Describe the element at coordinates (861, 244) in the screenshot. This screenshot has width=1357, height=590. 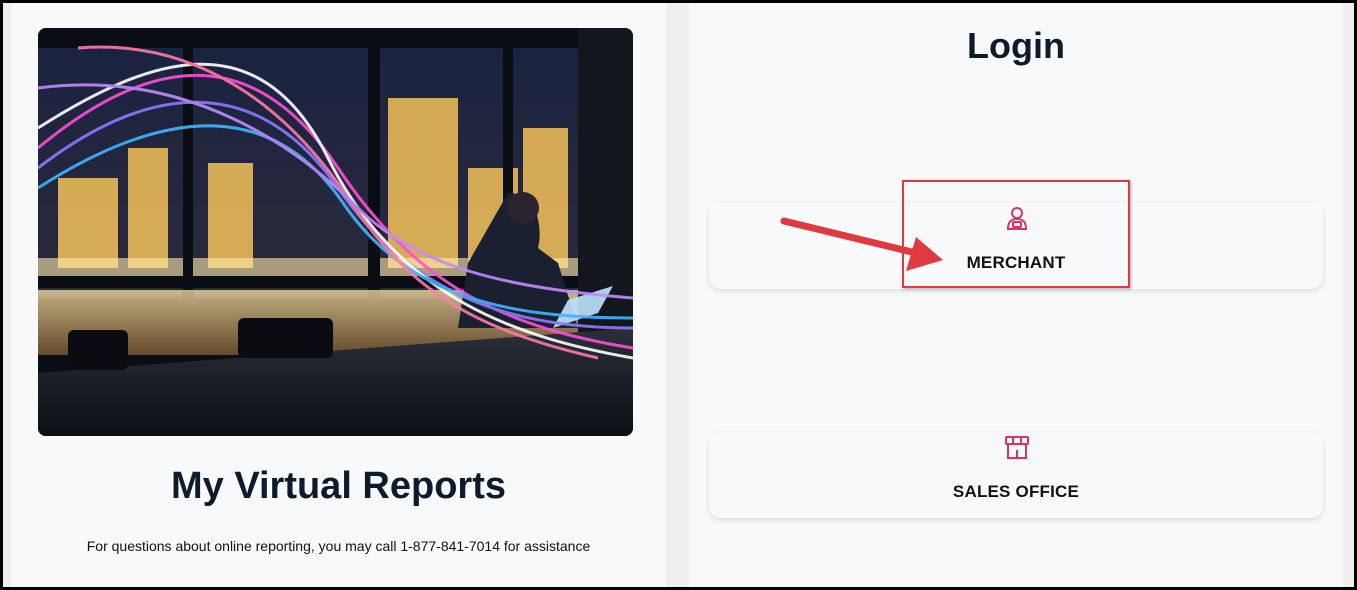
I see `annotation-arrow` at that location.